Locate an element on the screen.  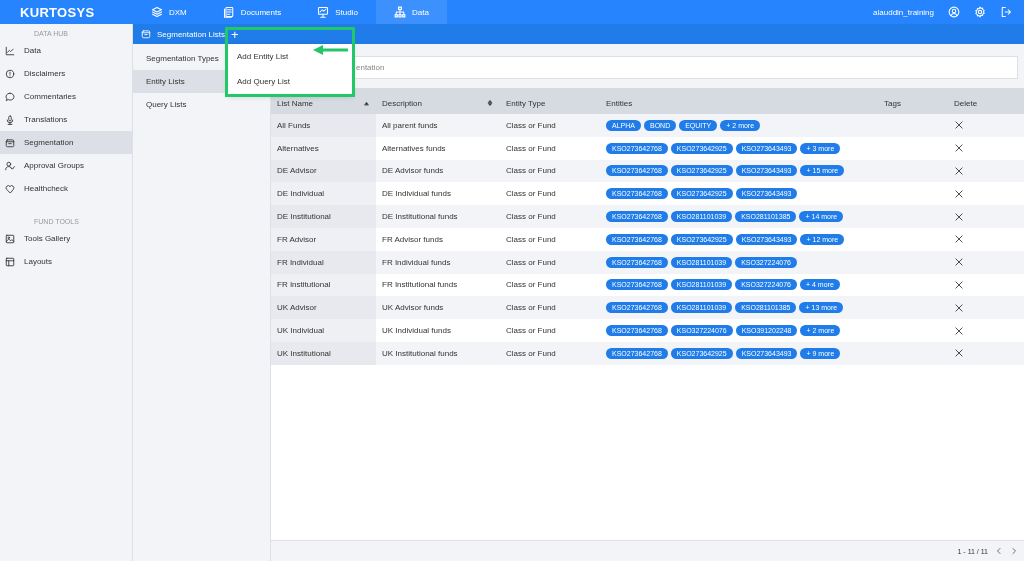
table-cell: DE Advisor is located at coordinates (323, 171).